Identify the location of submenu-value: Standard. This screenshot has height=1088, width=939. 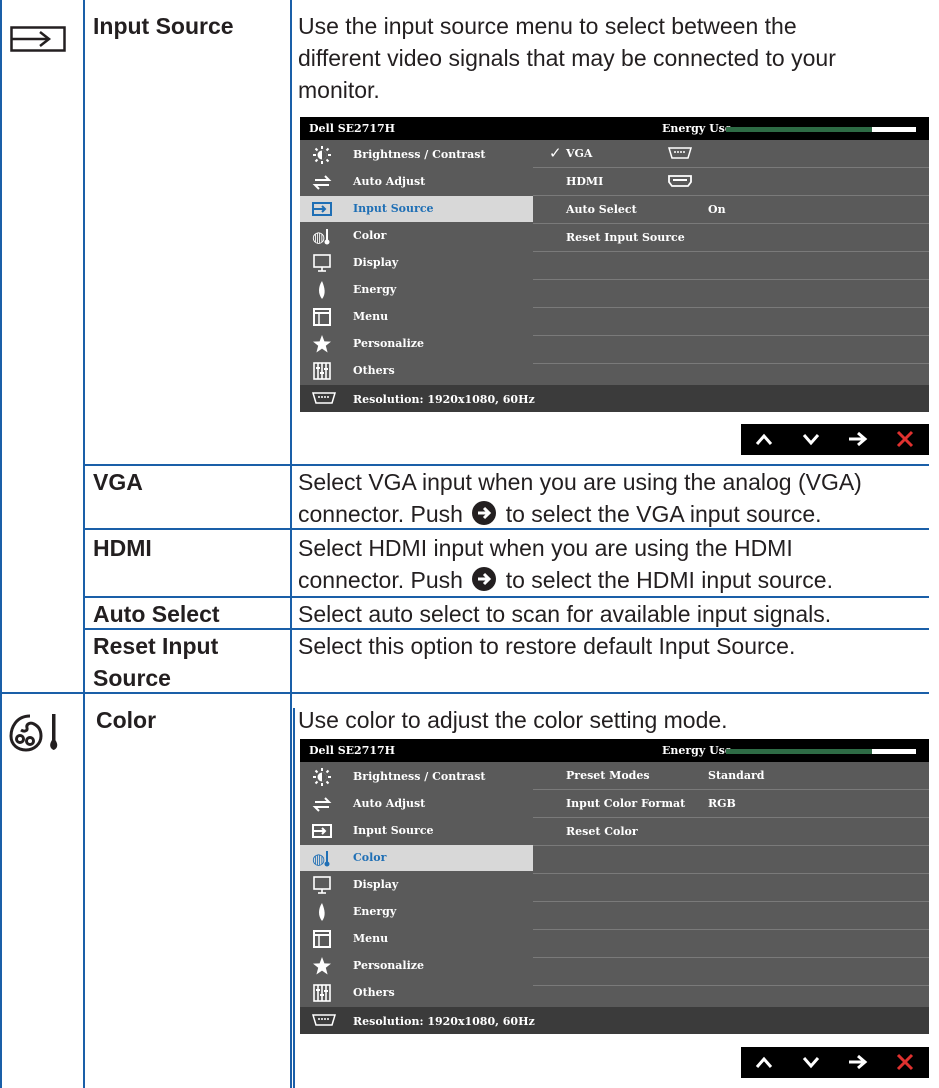
(736, 775).